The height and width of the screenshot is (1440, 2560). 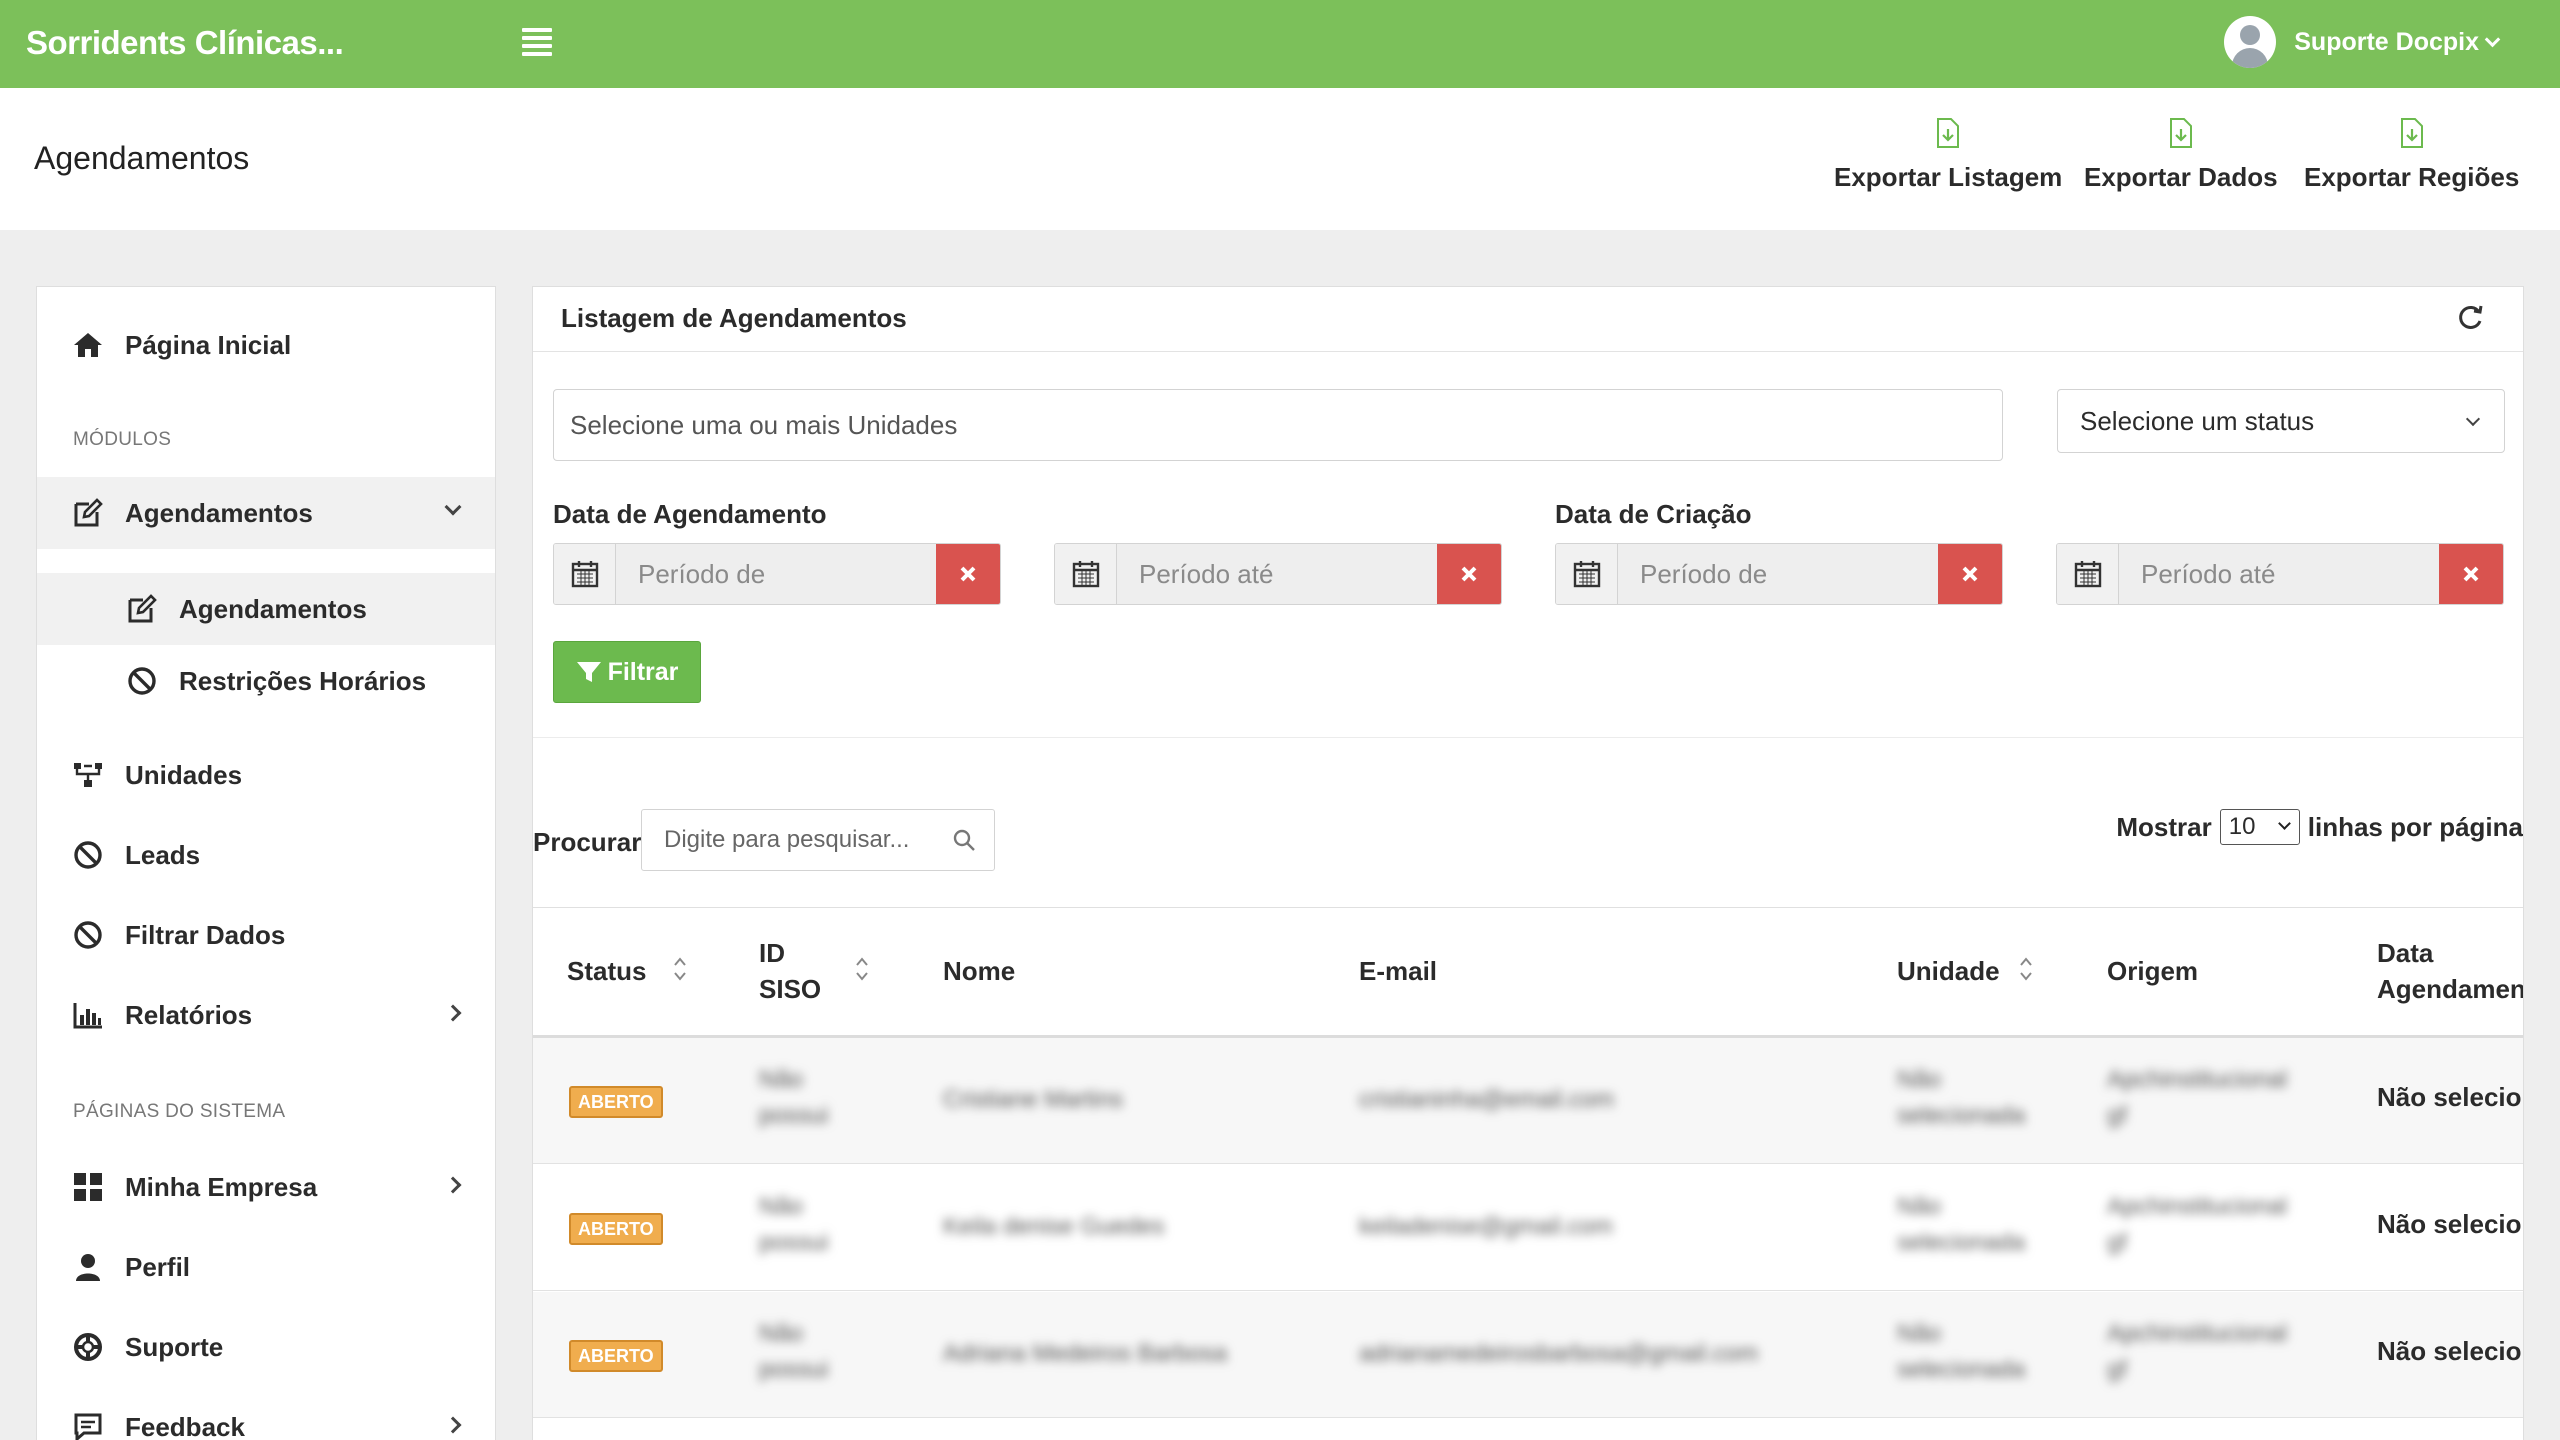 I want to click on page-size-select: 10, so click(x=2259, y=827).